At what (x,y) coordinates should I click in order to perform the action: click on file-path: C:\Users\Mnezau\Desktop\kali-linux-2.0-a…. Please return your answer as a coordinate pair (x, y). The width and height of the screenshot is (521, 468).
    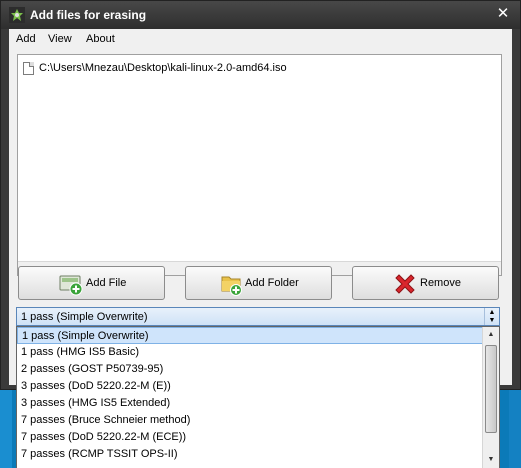
    Looking at the image, I should click on (163, 68).